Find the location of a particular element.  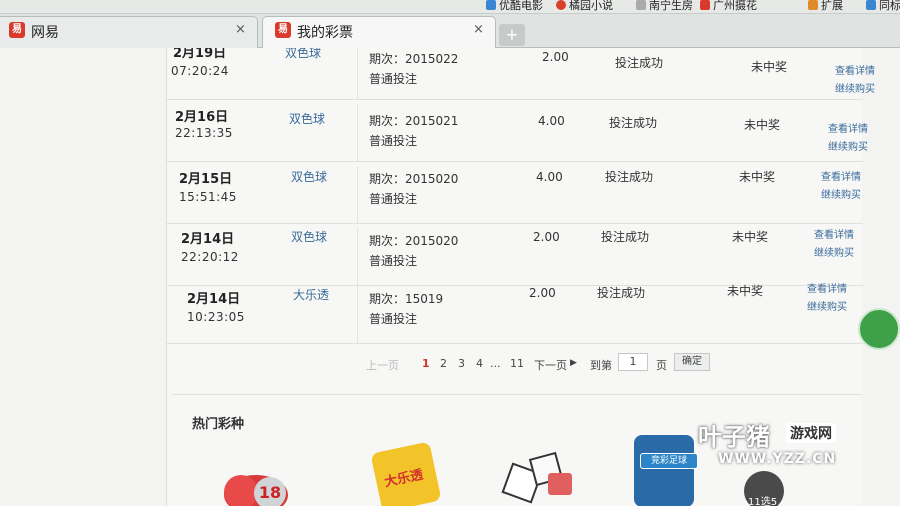

chip-icon is located at coordinates (560, 484).